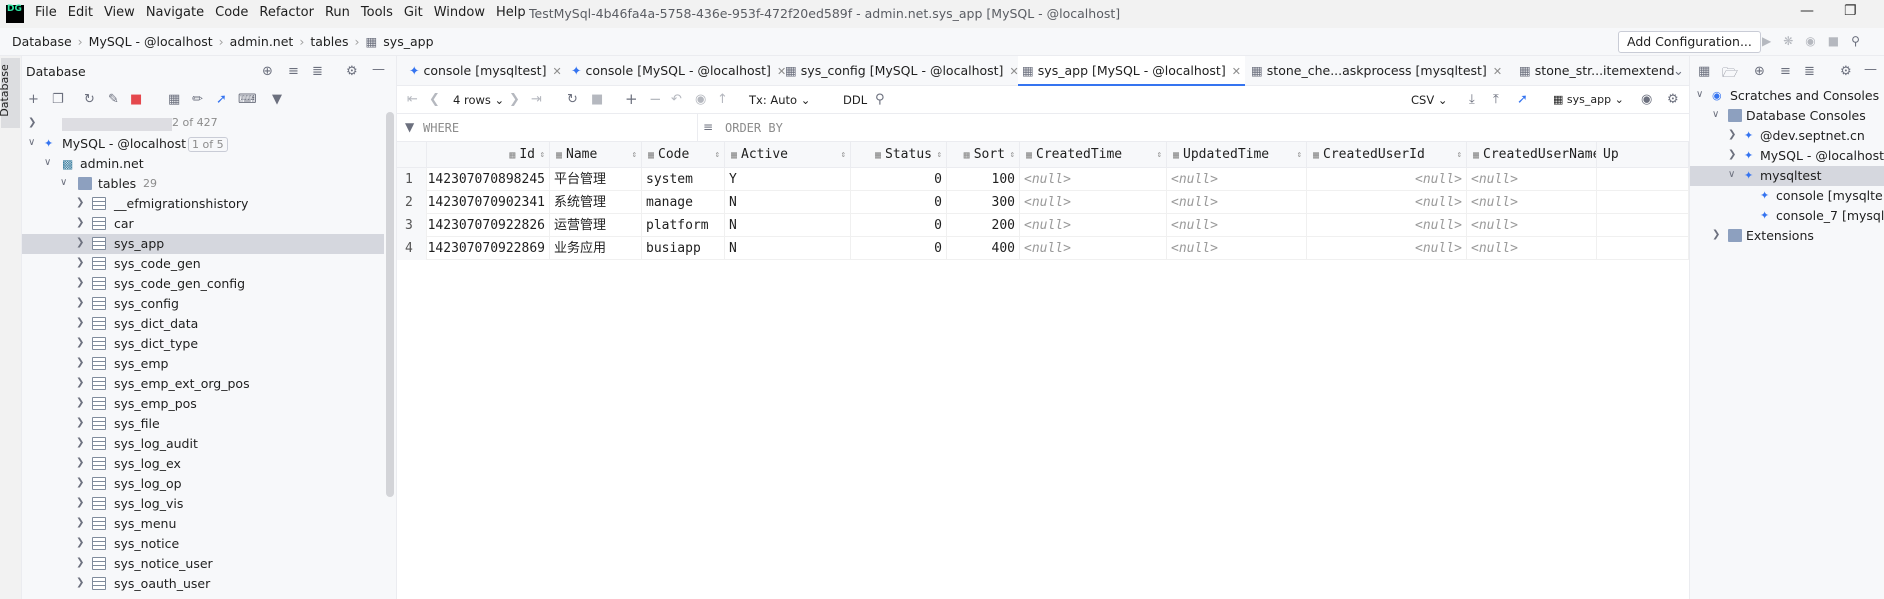  I want to click on column-header-createdusername: ▦ CreatedUserName ⇕, so click(1532, 155).